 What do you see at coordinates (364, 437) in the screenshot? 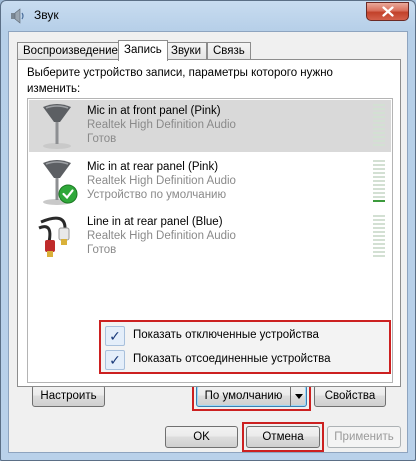
I see `apply-button: Применить` at bounding box center [364, 437].